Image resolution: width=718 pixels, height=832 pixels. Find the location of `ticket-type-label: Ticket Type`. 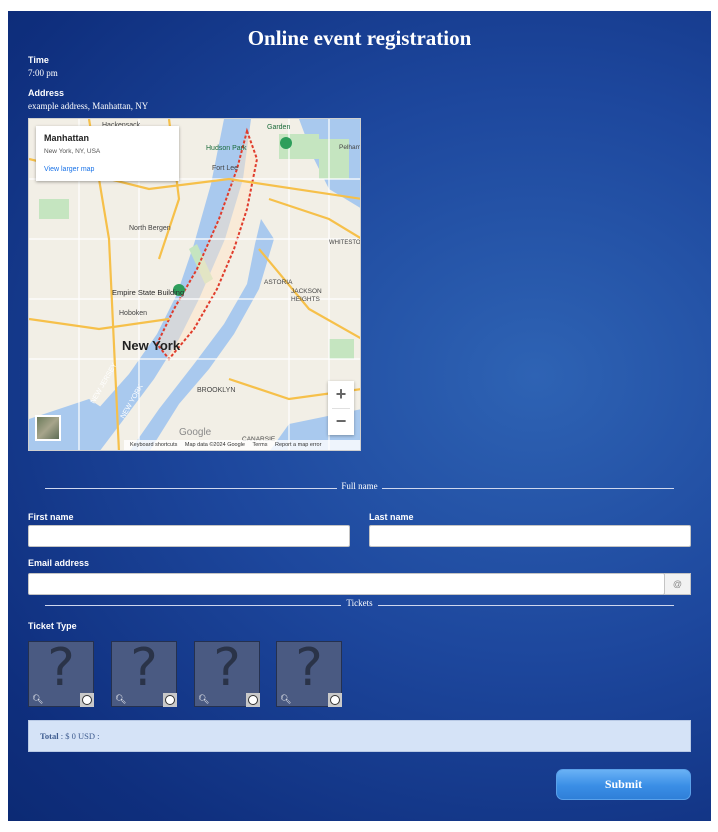

ticket-type-label: Ticket Type is located at coordinates (52, 626).